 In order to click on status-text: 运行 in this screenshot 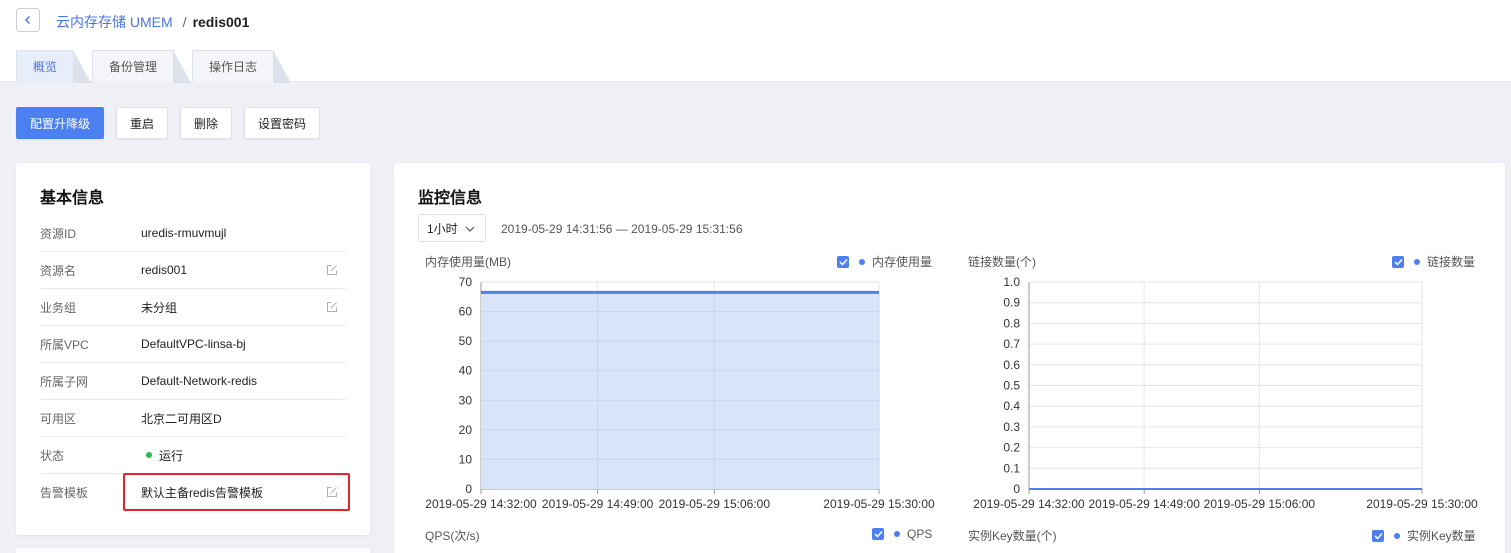, I will do `click(171, 455)`.